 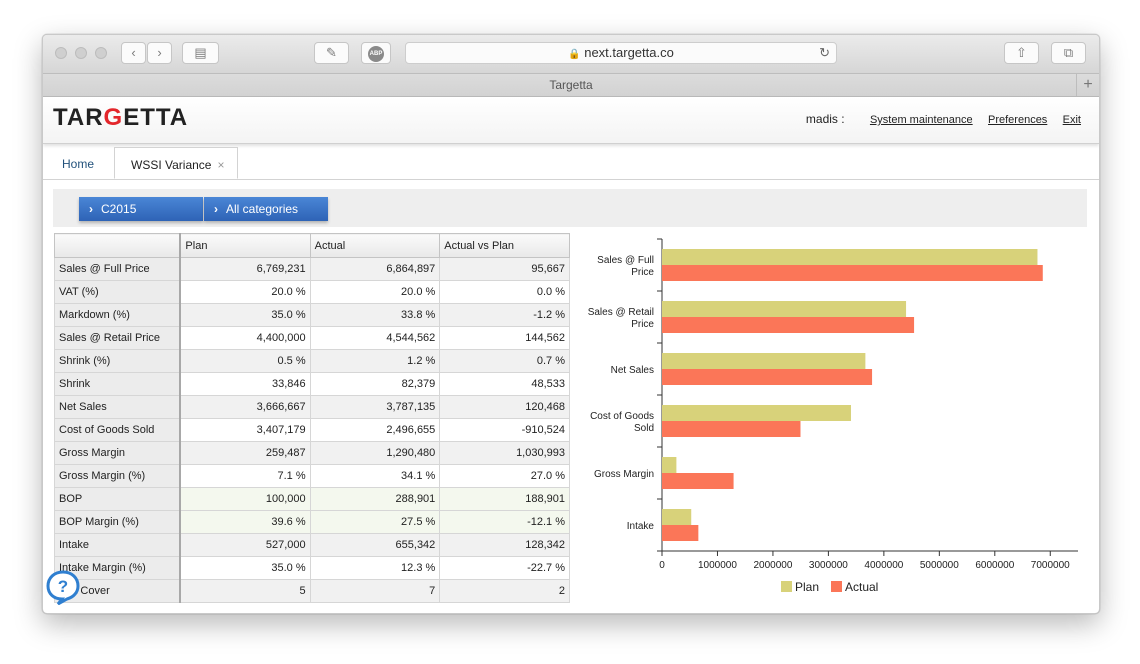 What do you see at coordinates (376, 53) in the screenshot?
I see `adblock-button: ABP` at bounding box center [376, 53].